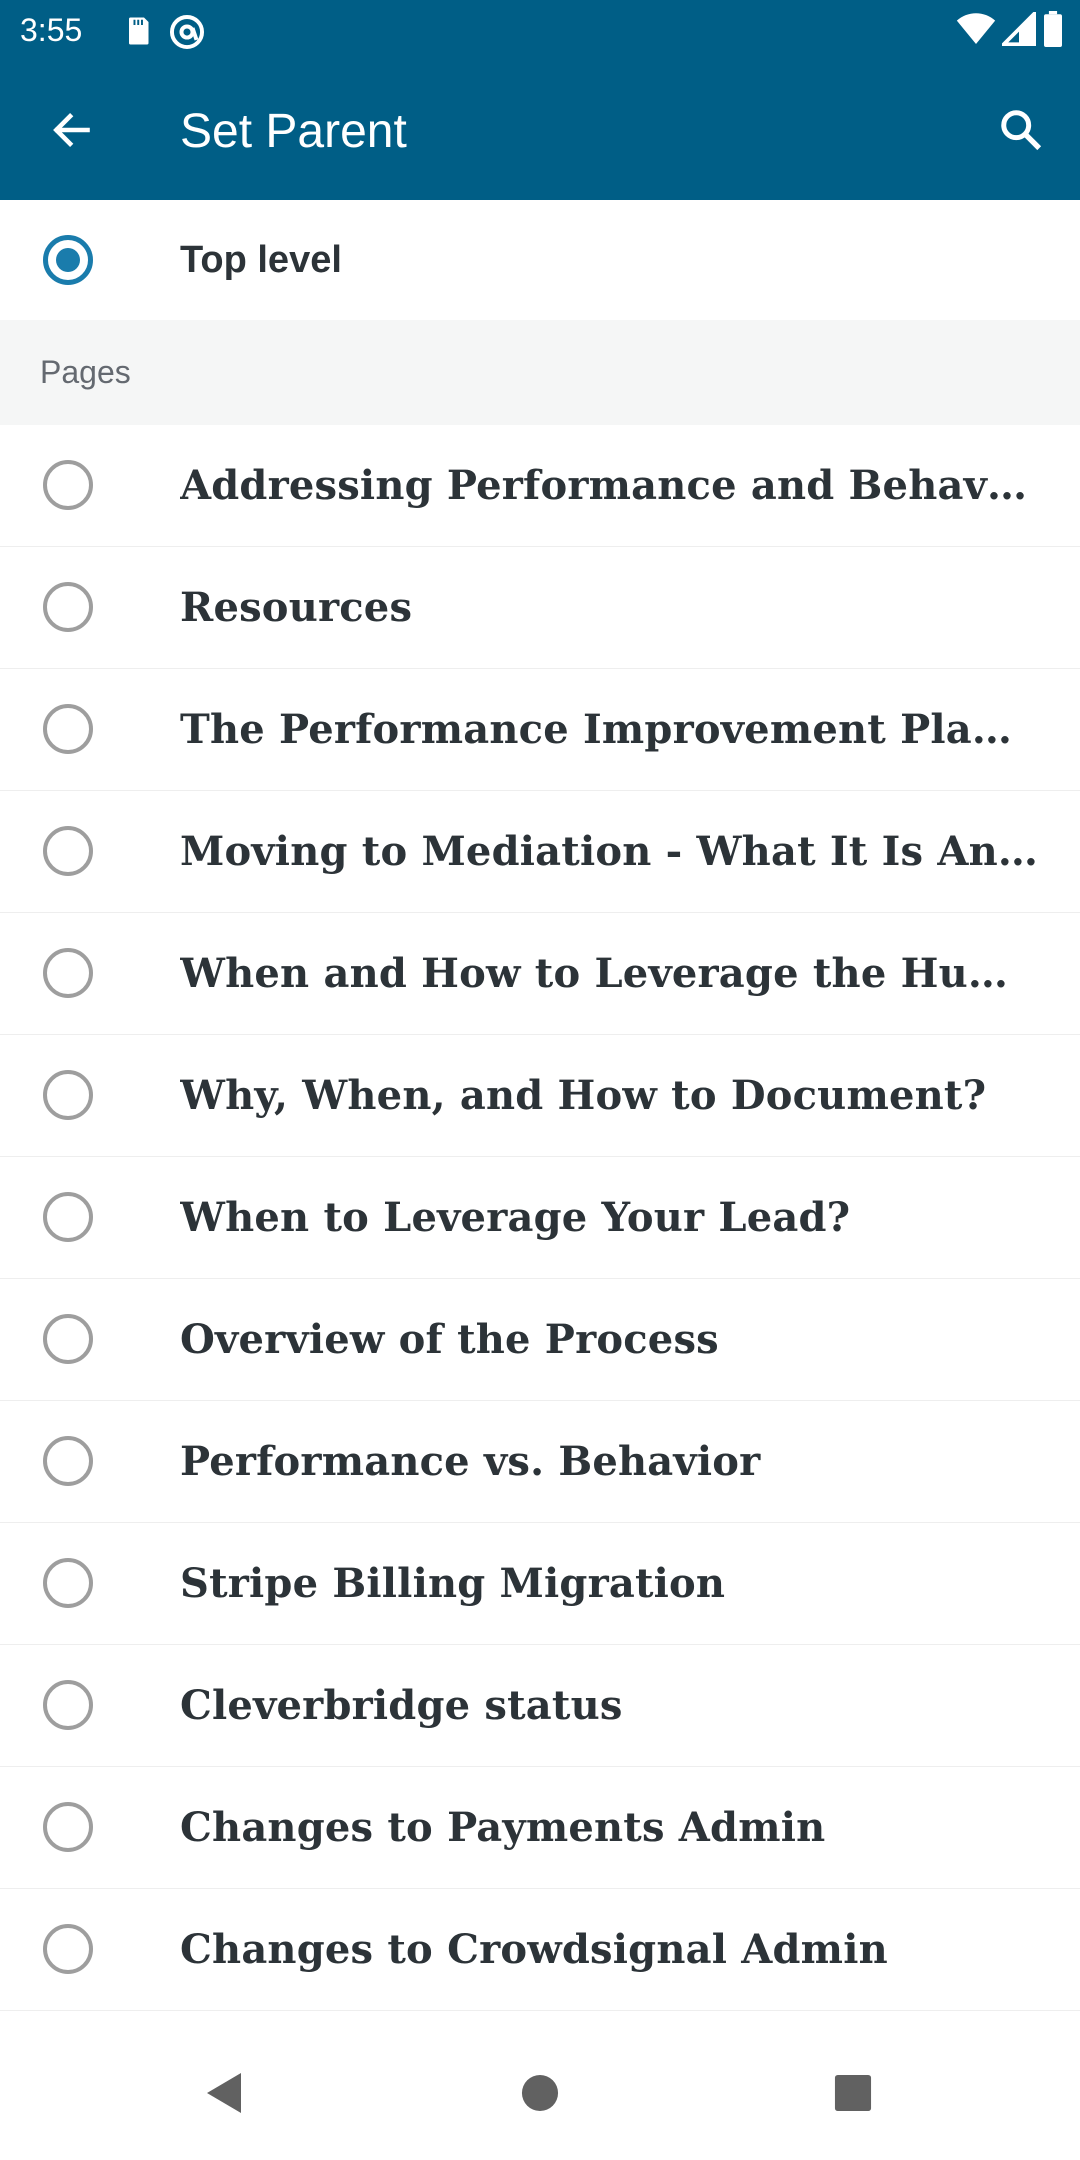  I want to click on system-nav-bar, so click(540, 2095).